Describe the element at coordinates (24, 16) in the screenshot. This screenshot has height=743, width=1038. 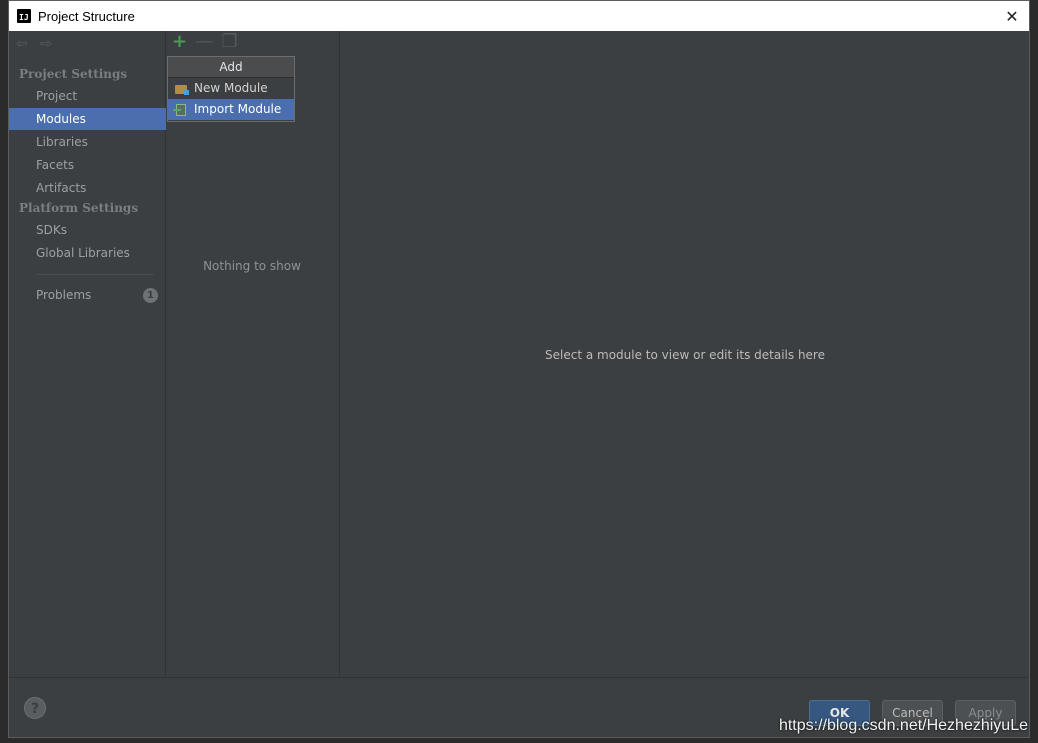
I see `intellij-app-icon: IJ` at that location.